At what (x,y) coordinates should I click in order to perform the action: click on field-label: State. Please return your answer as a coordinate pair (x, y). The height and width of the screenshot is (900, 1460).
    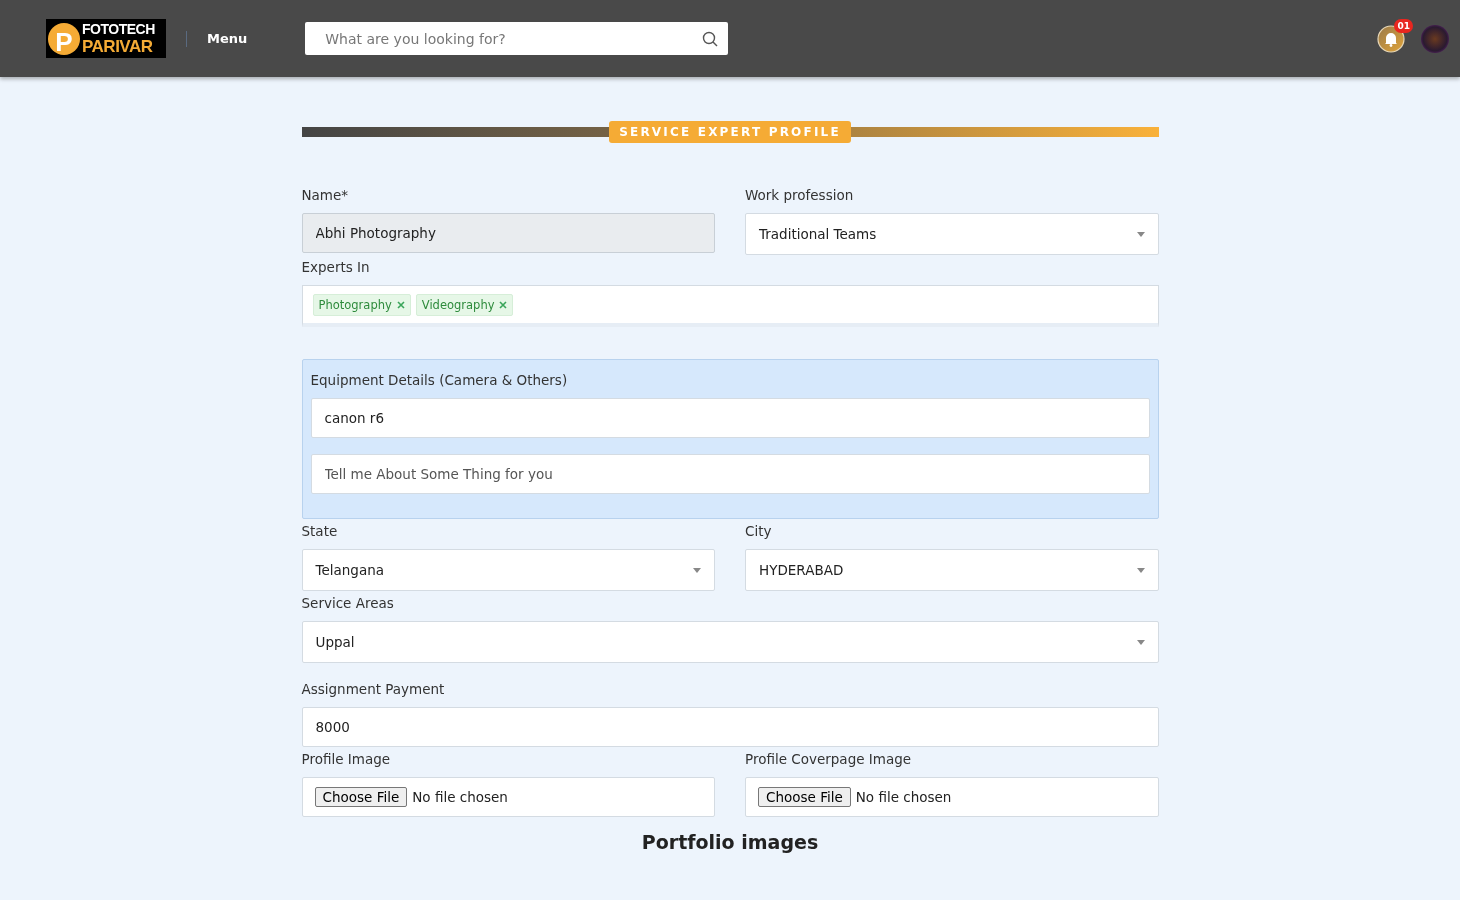
    Looking at the image, I should click on (319, 531).